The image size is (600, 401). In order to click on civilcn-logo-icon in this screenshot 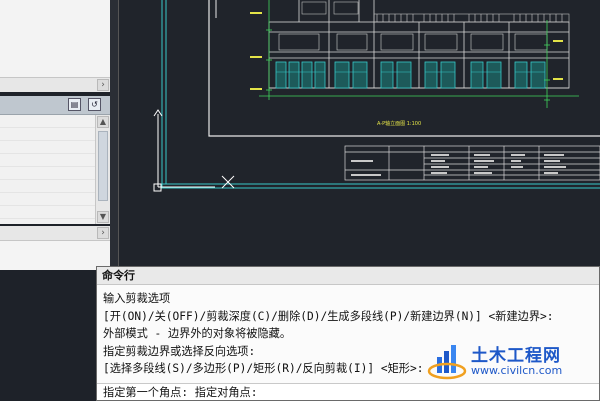, I will do `click(447, 362)`.